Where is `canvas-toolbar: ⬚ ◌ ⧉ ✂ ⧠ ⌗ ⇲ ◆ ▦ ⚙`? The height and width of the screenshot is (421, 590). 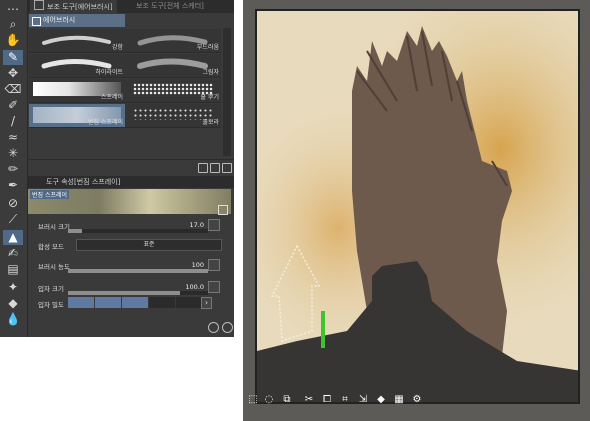
canvas-toolbar: ⬚ ◌ ⧉ ✂ ⧠ ⌗ ⇲ ◆ ▦ ⚙ is located at coordinates (416, 401).